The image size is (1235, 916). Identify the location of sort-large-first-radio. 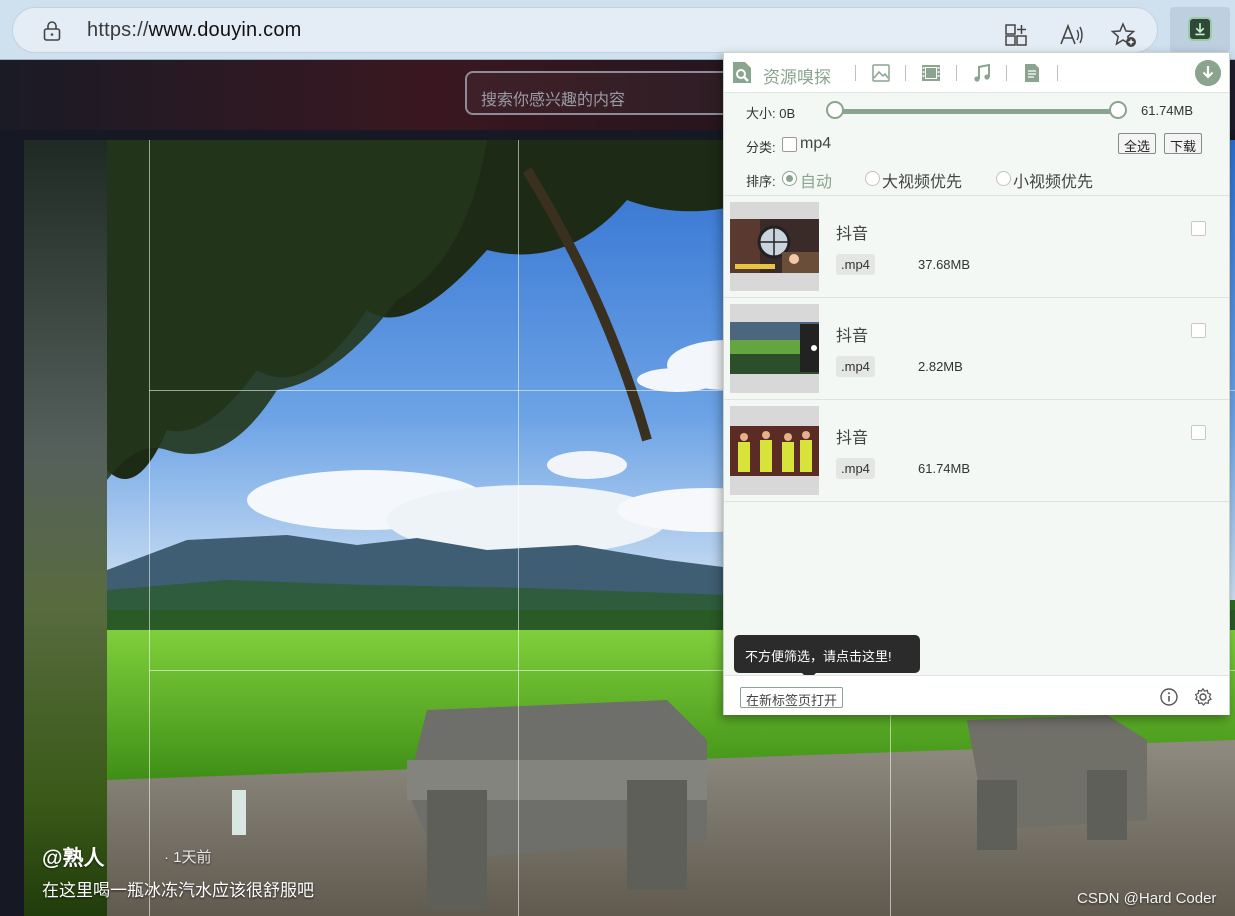
(872, 178).